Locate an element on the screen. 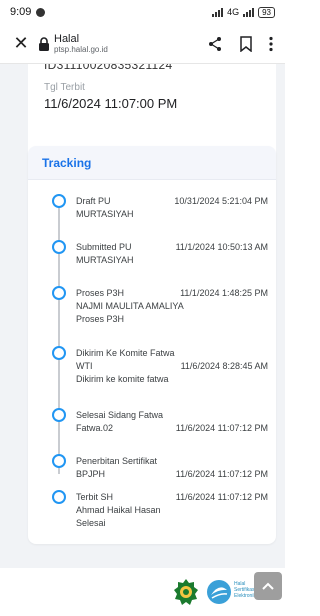 This screenshot has height=616, width=320. timeline-status: Submitted PU is located at coordinates (104, 247).